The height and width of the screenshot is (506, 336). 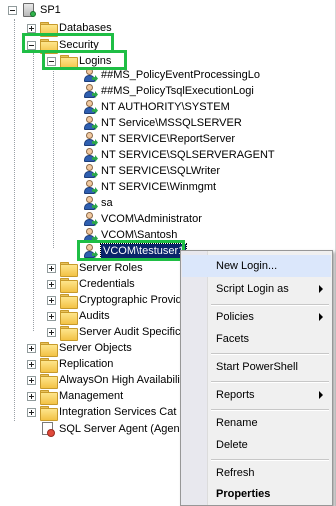 What do you see at coordinates (129, 235) in the screenshot?
I see `tree-node-login: VCOM\Santosh` at bounding box center [129, 235].